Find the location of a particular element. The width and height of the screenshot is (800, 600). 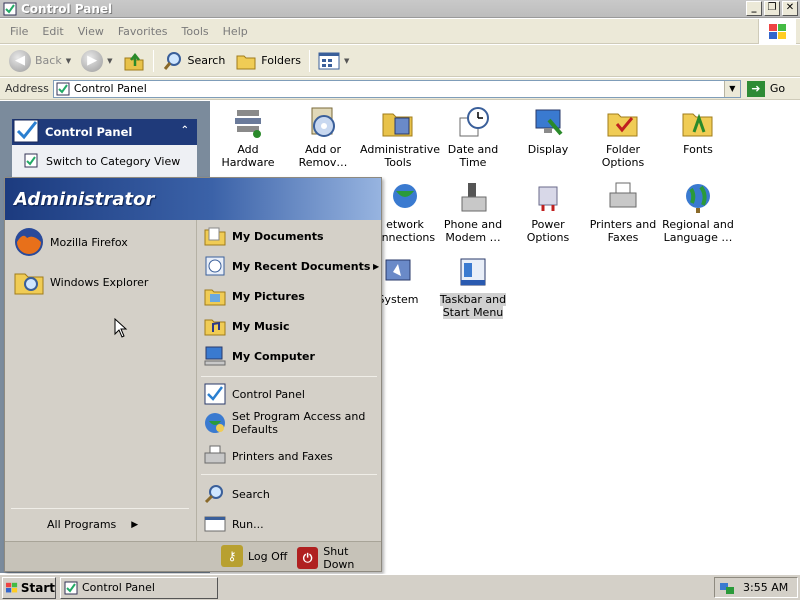

power-options-item: Power Options is located at coordinates (548, 212).